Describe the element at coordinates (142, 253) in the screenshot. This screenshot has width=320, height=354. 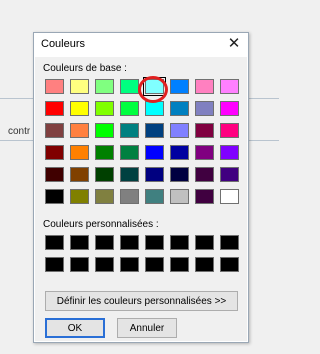
I see `custom-colors-grid` at that location.